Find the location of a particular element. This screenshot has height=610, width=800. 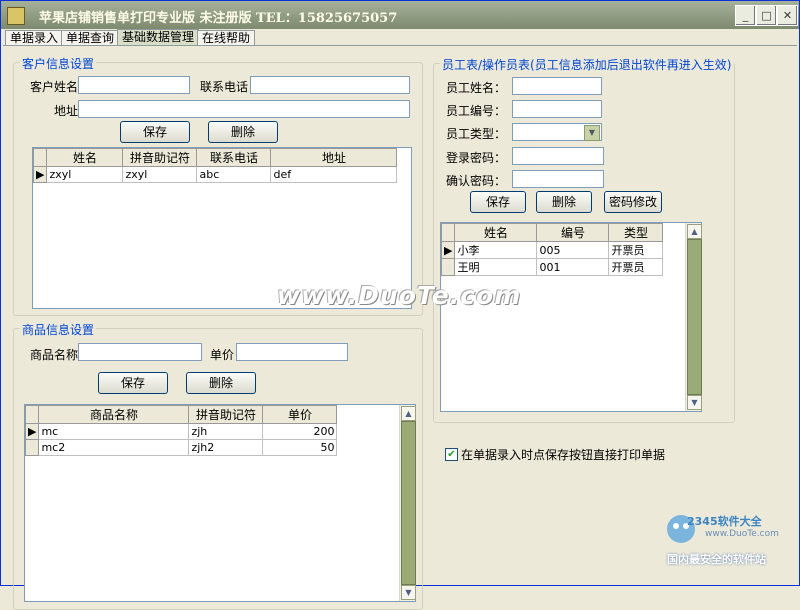

table-row: mc2 zjh2 50 is located at coordinates (181, 447).